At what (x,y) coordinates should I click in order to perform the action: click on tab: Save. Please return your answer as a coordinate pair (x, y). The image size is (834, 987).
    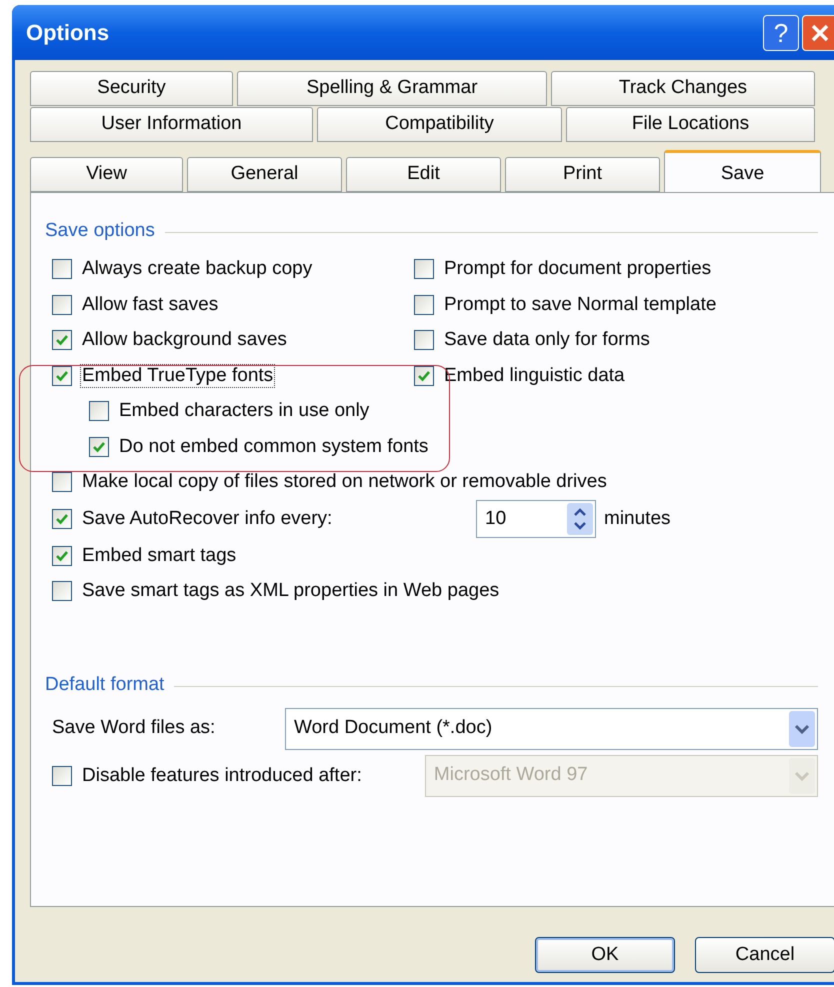
    Looking at the image, I should click on (742, 171).